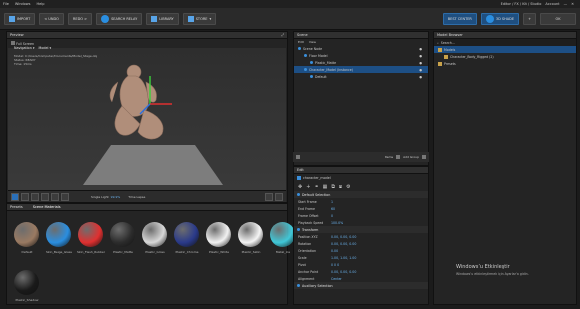 This screenshot has width=580, height=309. Describe the element at coordinates (6, 4) in the screenshot. I see `menu-file: File` at that location.